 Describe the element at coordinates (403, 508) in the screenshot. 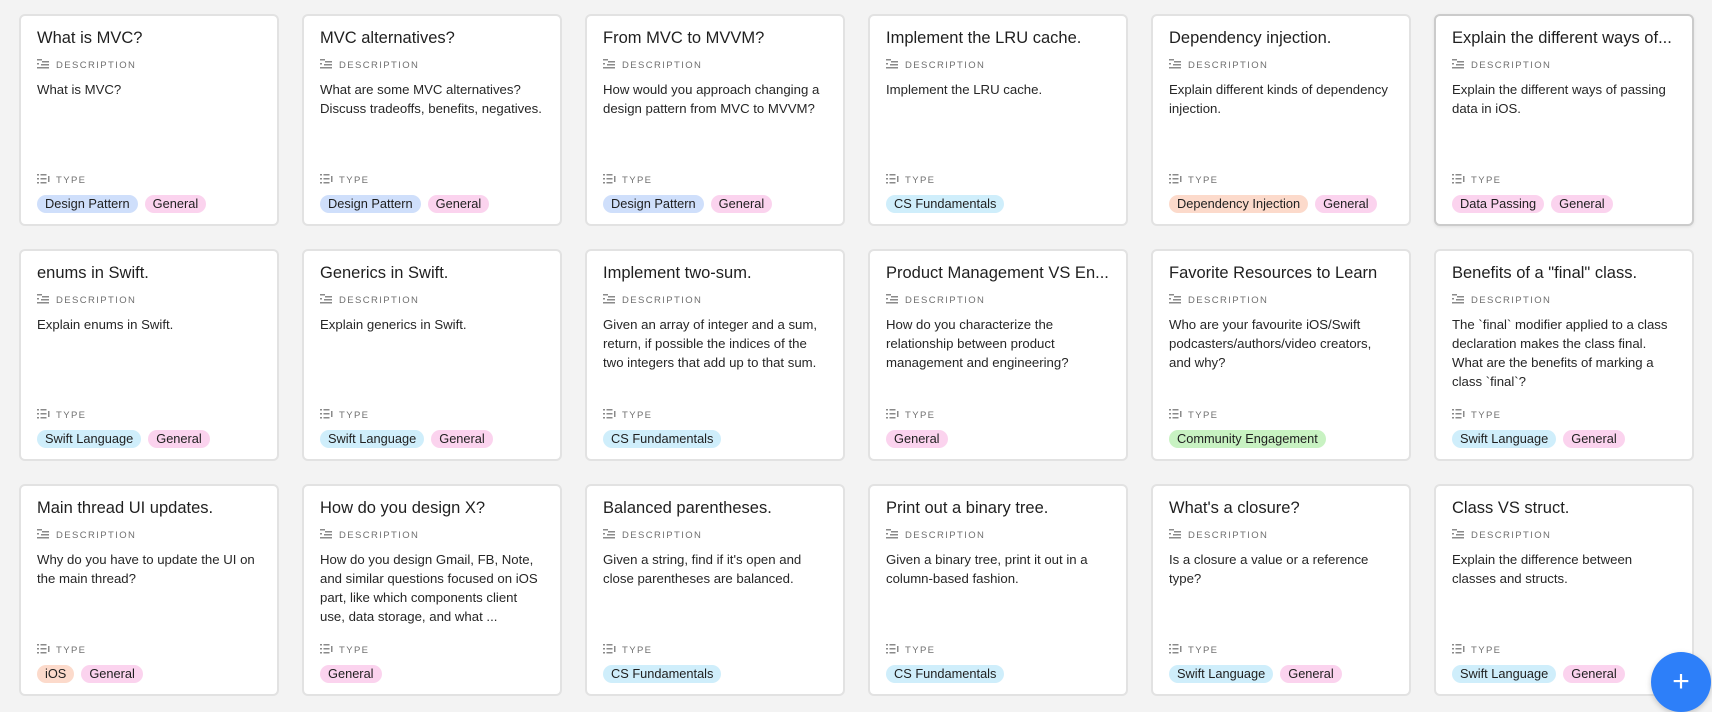

I see `card-title: How do you design X?` at that location.